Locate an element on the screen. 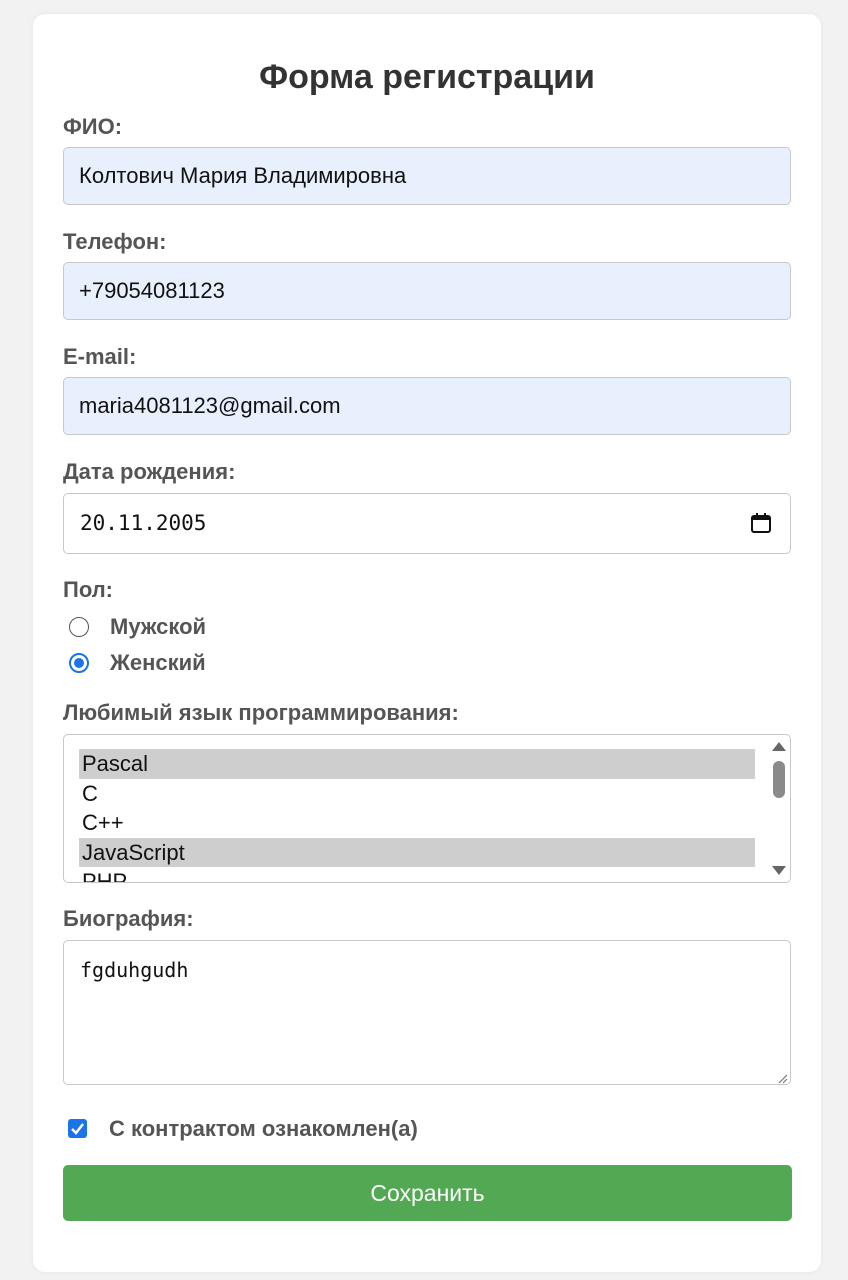 This screenshot has height=1280, width=848. radio-female is located at coordinates (79, 663).